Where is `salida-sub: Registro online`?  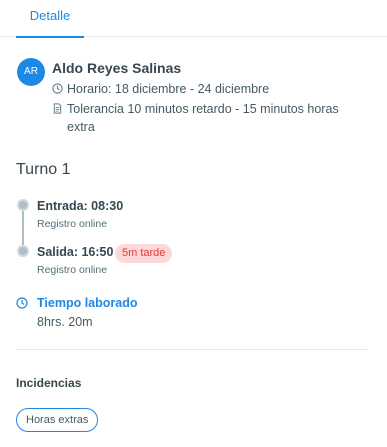 salida-sub: Registro online is located at coordinates (72, 270).